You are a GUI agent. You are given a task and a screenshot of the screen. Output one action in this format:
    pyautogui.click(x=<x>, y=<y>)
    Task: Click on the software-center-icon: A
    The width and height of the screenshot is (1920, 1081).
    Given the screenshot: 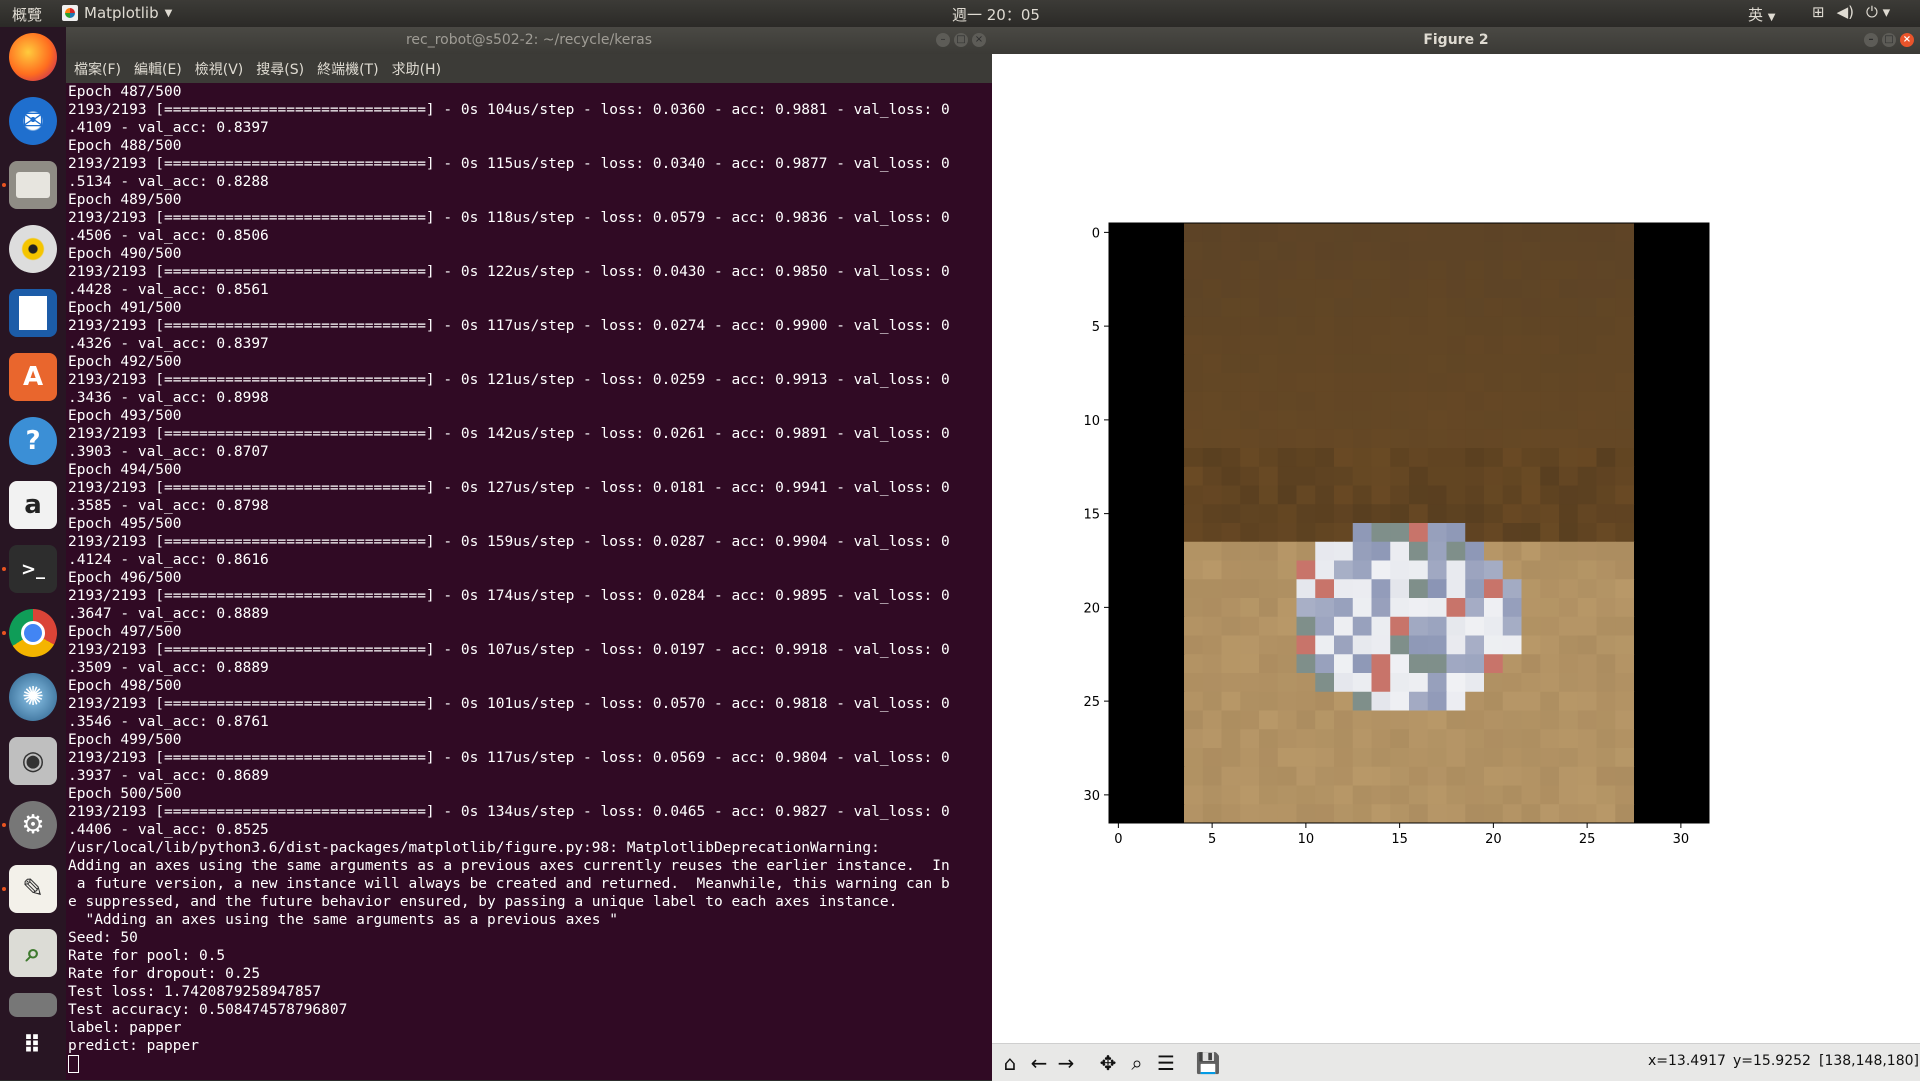 What is the action you would take?
    pyautogui.click(x=33, y=377)
    